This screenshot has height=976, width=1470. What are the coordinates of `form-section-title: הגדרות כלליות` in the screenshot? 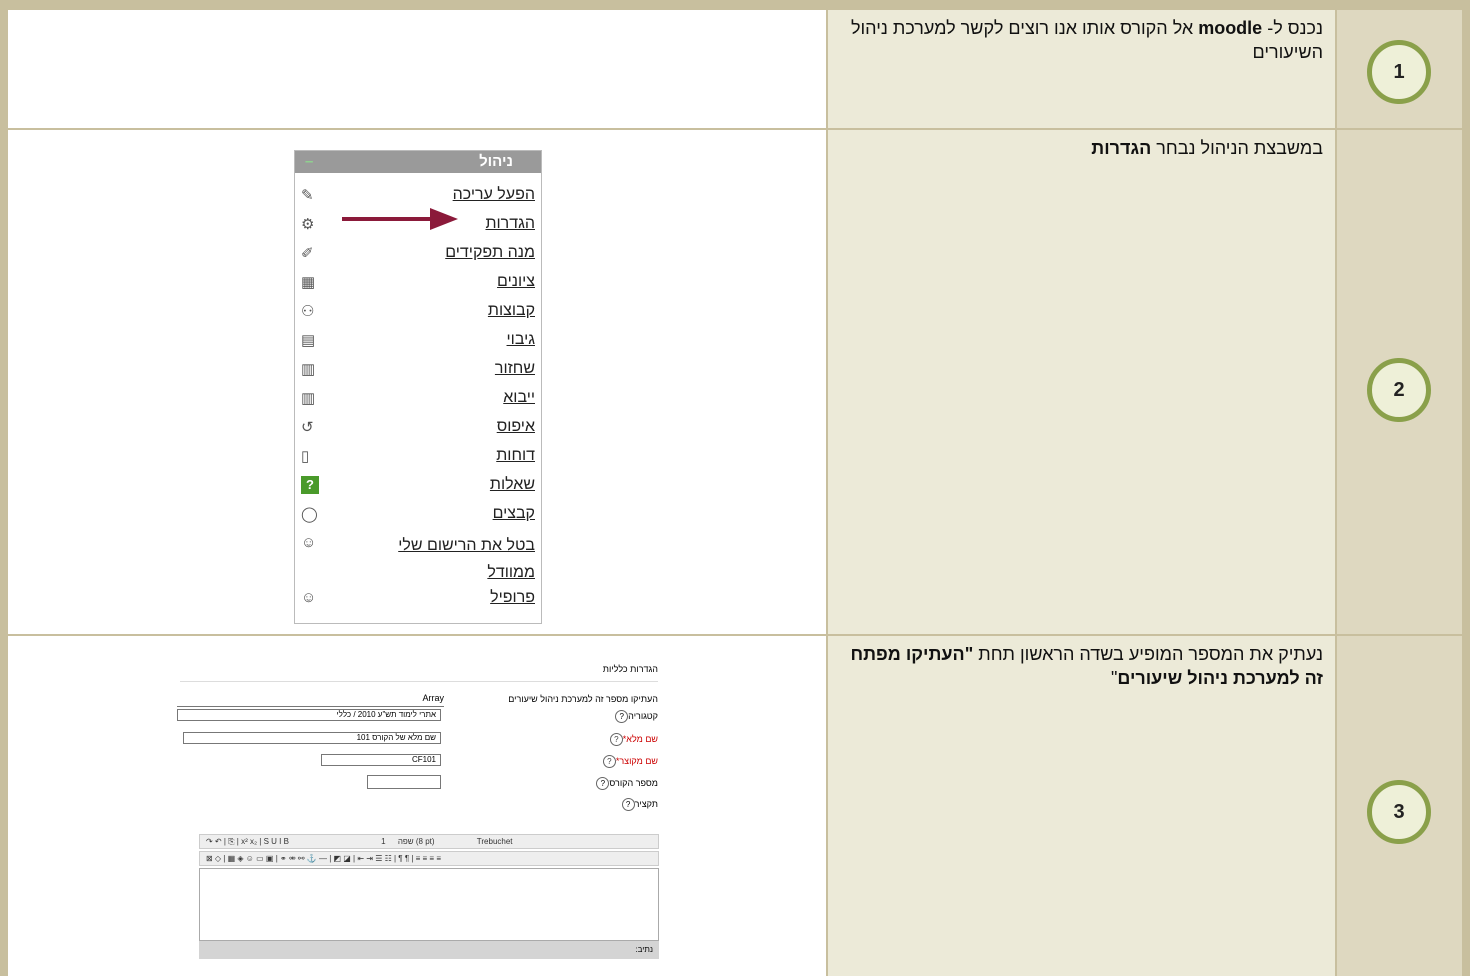 It's located at (630, 669).